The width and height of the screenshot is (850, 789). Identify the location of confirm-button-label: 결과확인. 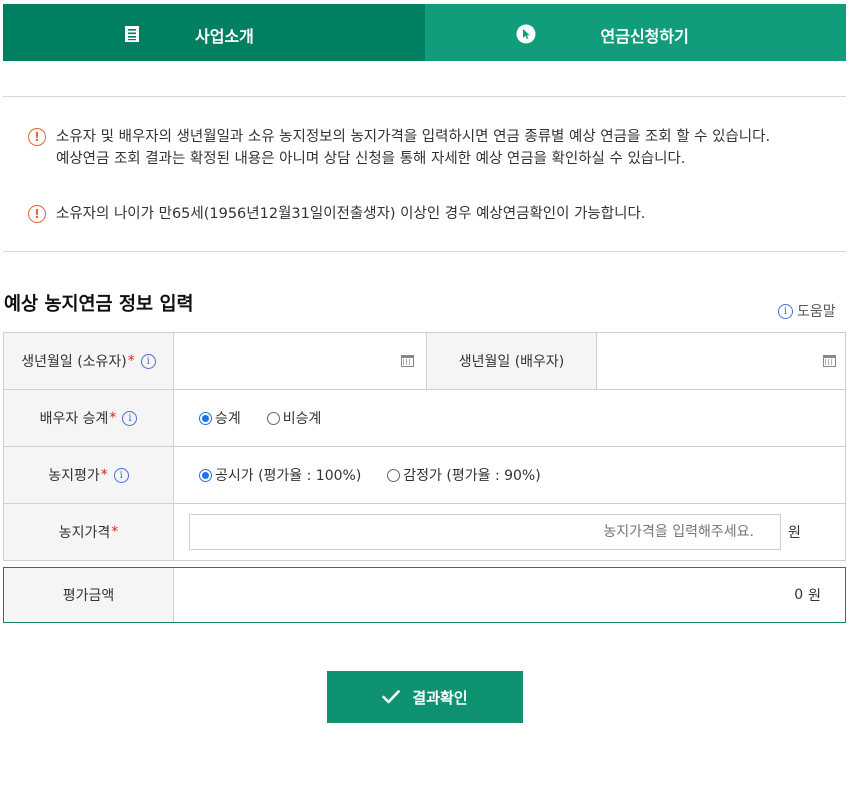
(440, 698).